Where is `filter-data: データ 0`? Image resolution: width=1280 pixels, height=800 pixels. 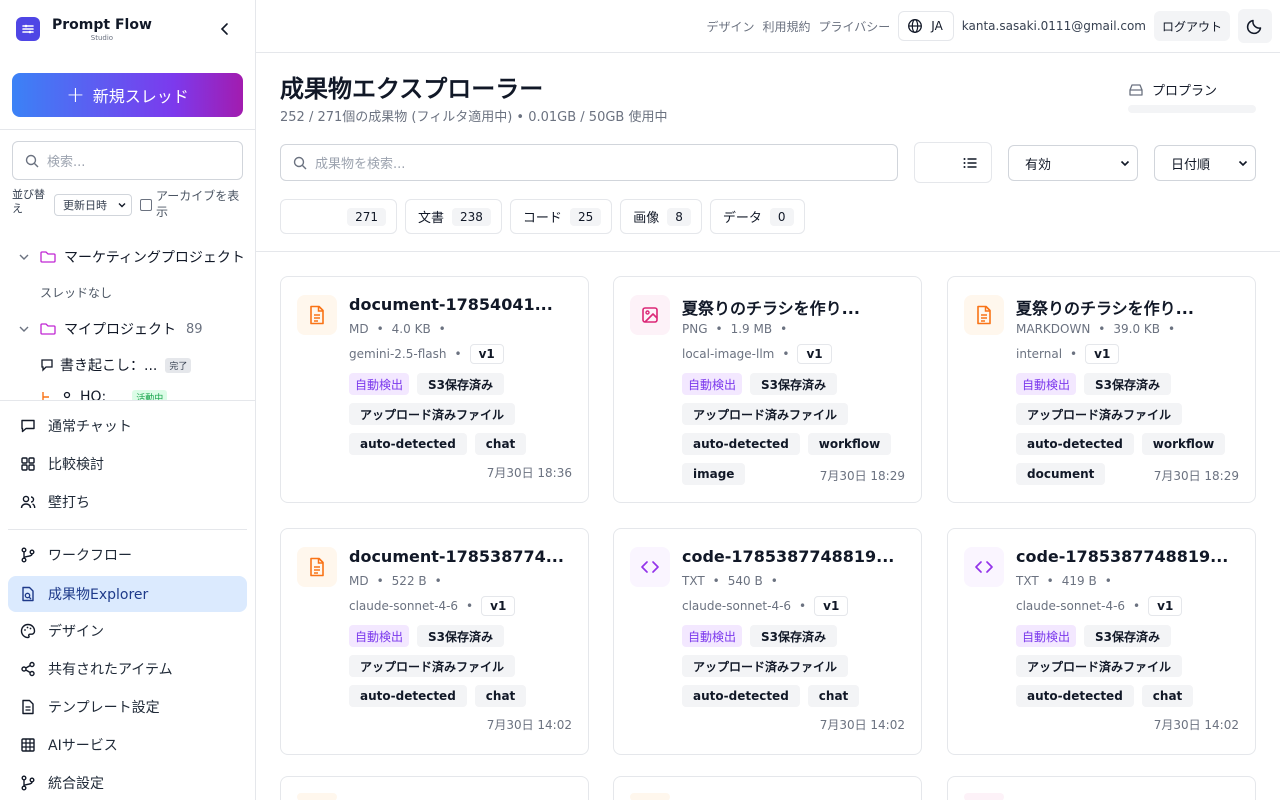
filter-data: データ 0 is located at coordinates (757, 216).